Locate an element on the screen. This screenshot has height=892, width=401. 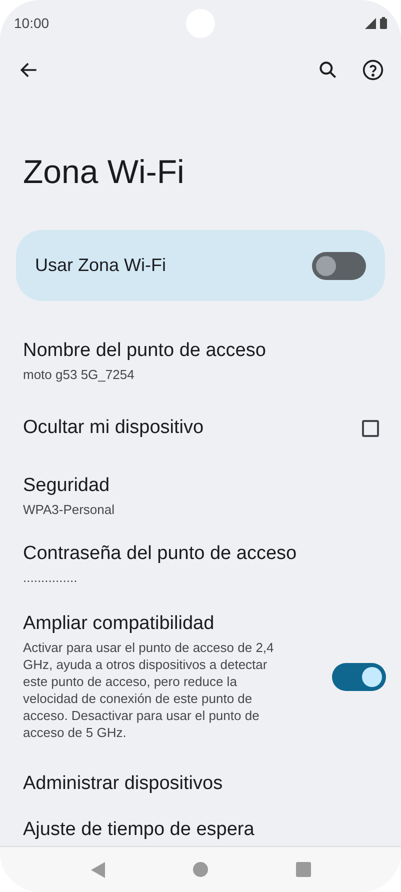
setting-title: Nombre del punto de acceso is located at coordinates (145, 351).